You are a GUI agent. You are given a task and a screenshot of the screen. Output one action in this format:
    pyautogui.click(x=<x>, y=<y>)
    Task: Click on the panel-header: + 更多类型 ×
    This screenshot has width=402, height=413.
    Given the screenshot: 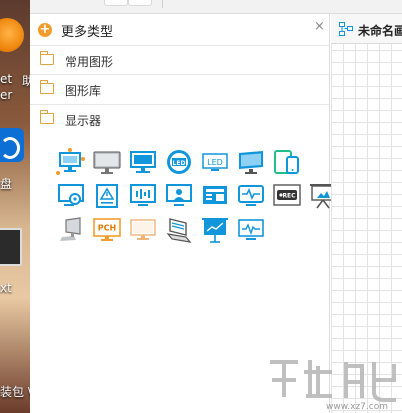 What is the action you would take?
    pyautogui.click(x=180, y=29)
    